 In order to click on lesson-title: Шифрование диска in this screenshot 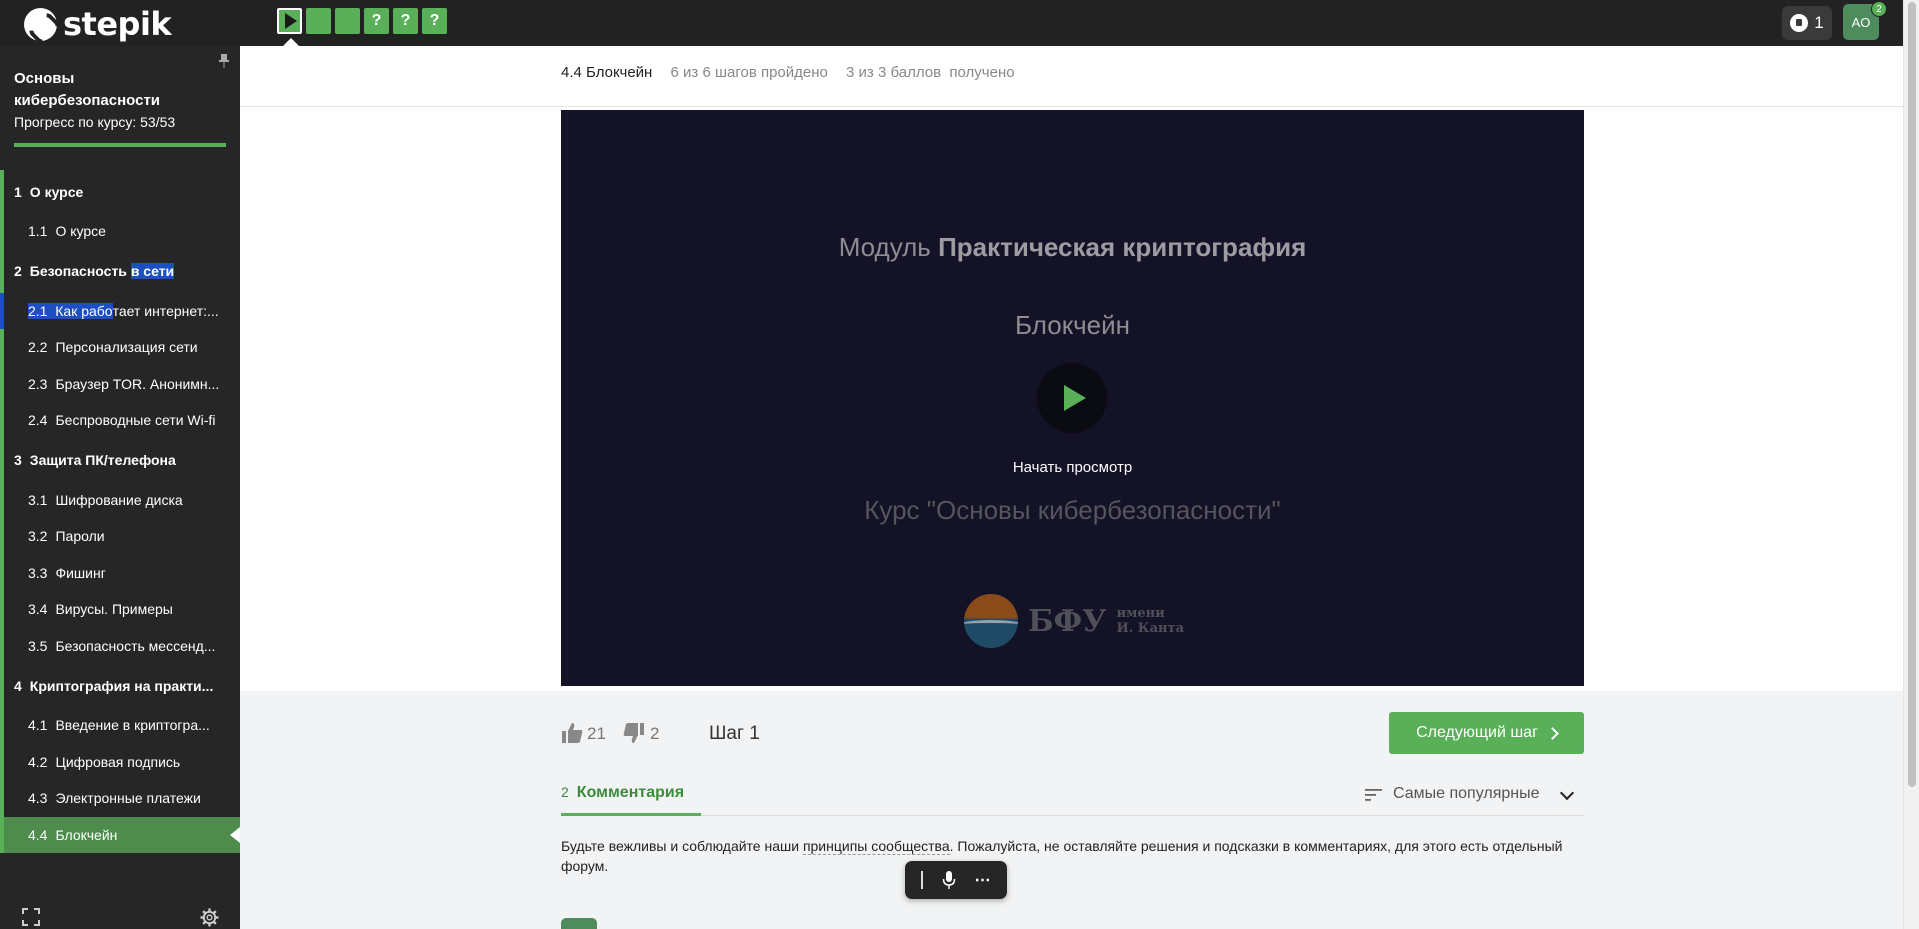, I will do `click(119, 499)`.